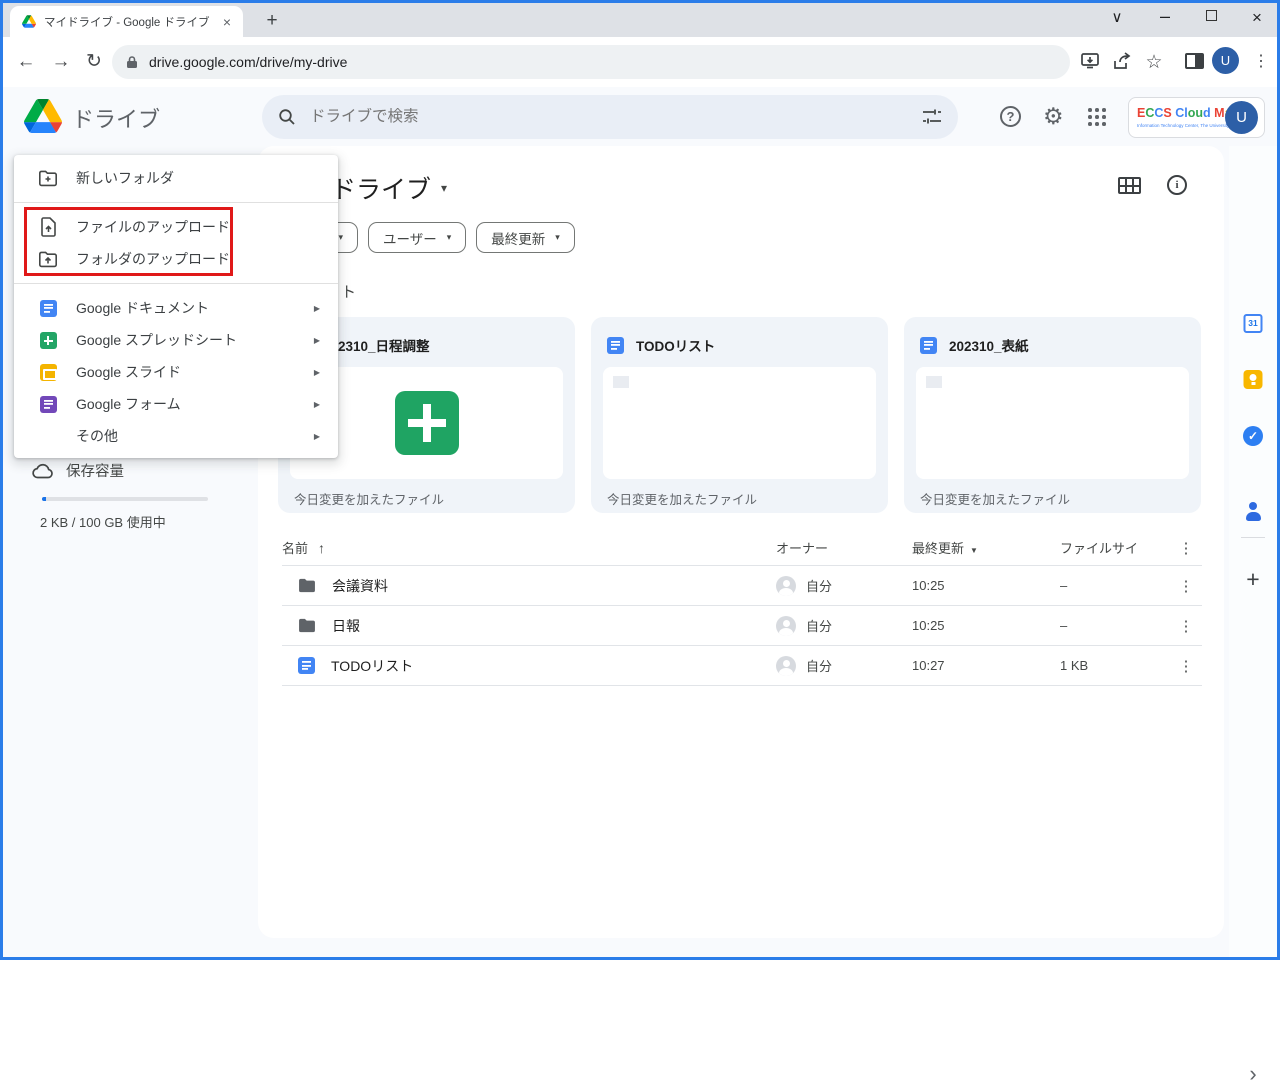 Image resolution: width=1280 pixels, height=1087 pixels. What do you see at coordinates (1129, 185) in the screenshot?
I see `grid-view-toggle-icon` at bounding box center [1129, 185].